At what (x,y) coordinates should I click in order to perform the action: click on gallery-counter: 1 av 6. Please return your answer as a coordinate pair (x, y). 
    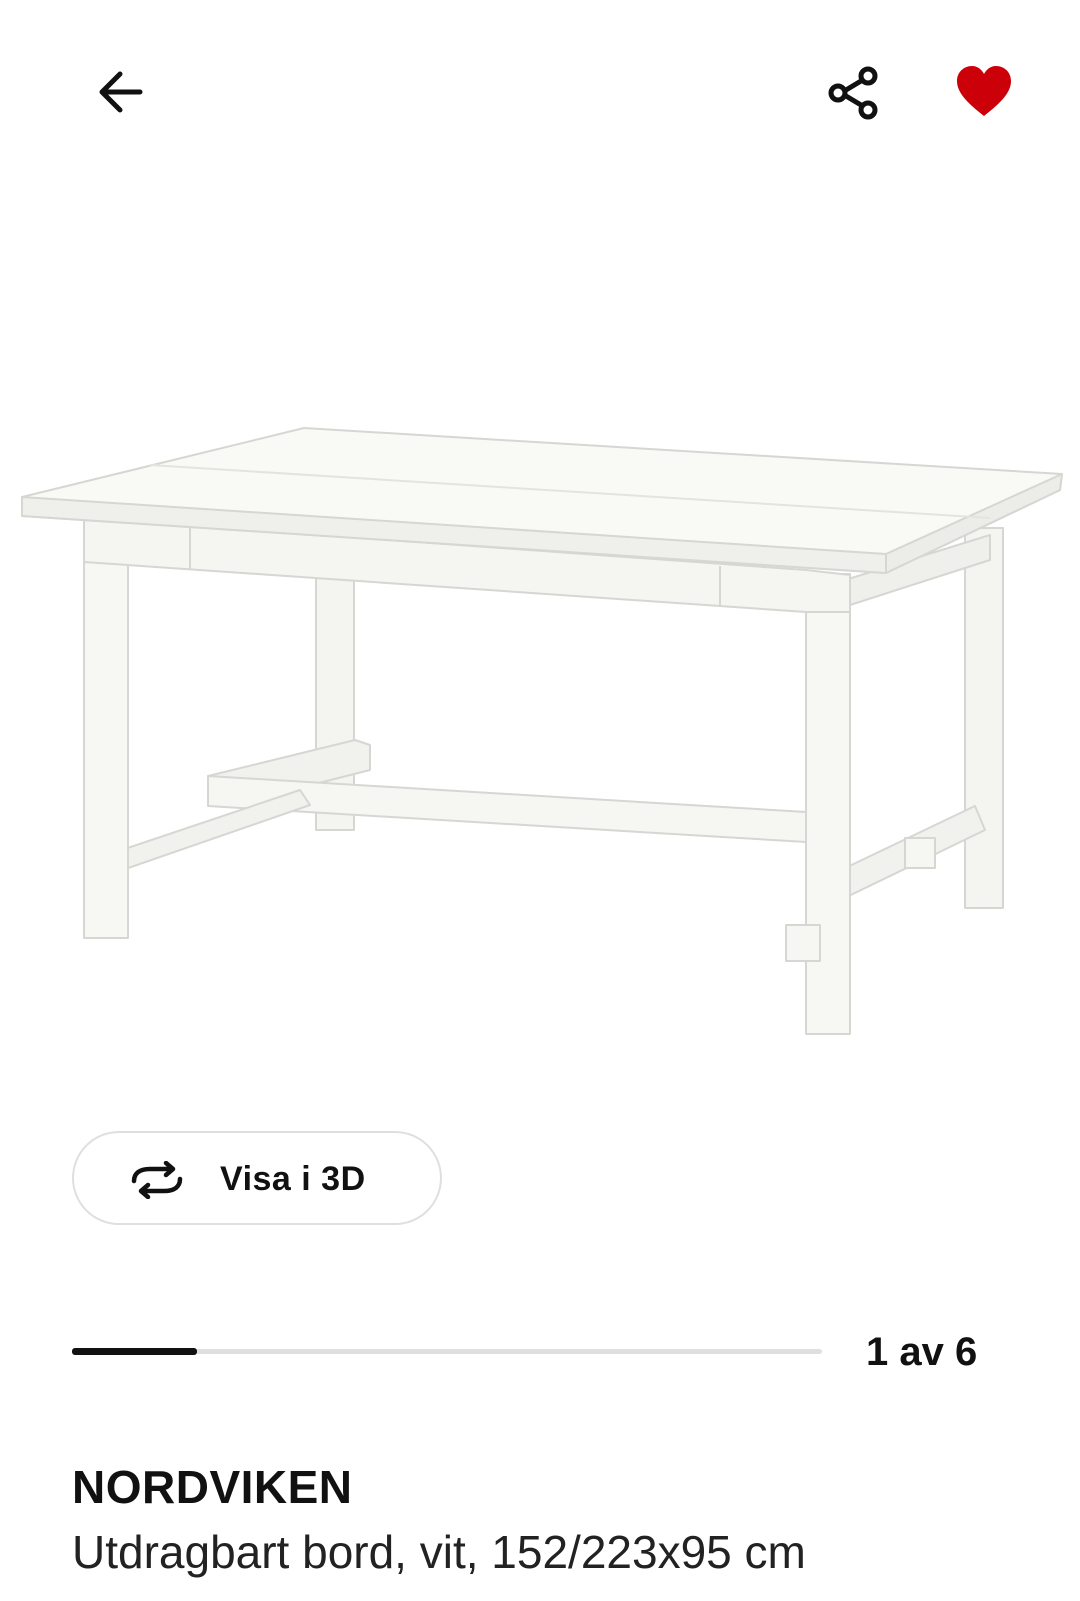
    Looking at the image, I should click on (922, 1352).